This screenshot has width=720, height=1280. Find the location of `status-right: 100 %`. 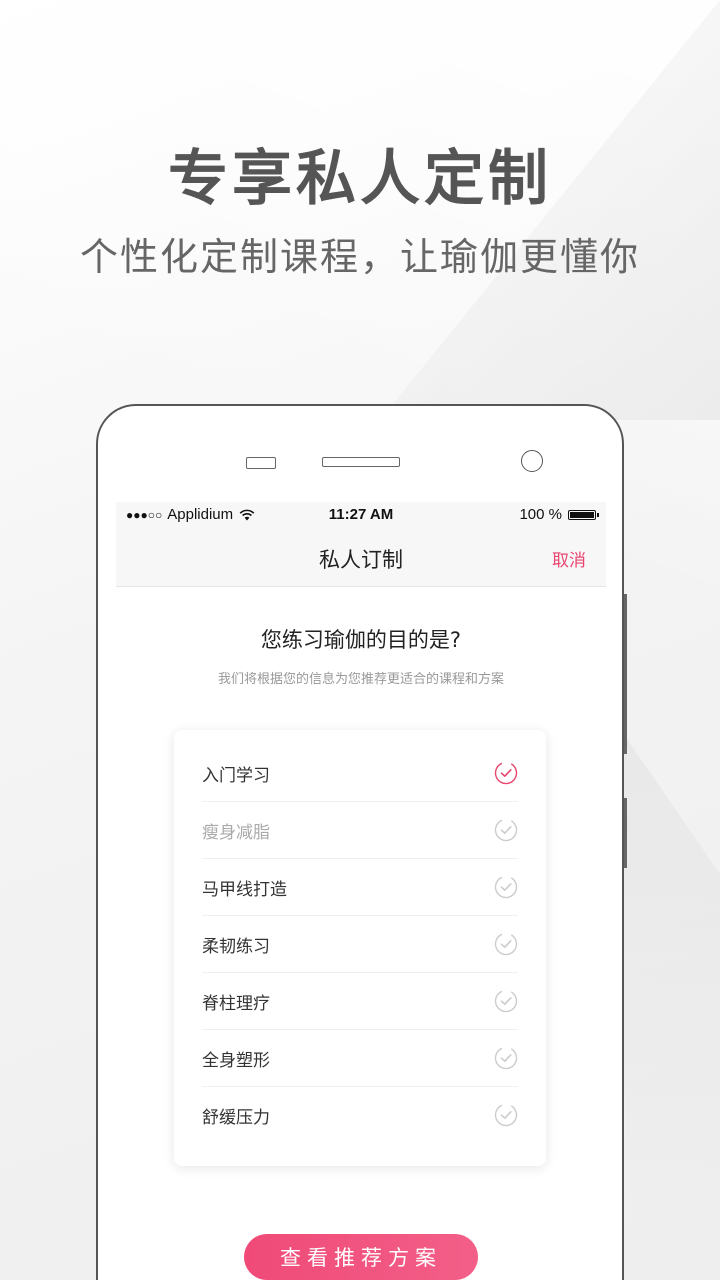

status-right: 100 % is located at coordinates (559, 514).